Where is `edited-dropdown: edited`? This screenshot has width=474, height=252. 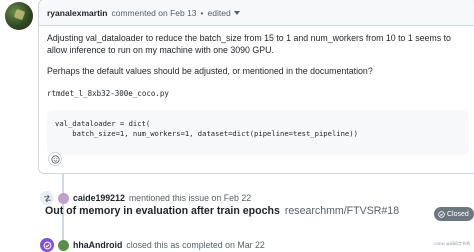
edited-dropdown: edited is located at coordinates (224, 13).